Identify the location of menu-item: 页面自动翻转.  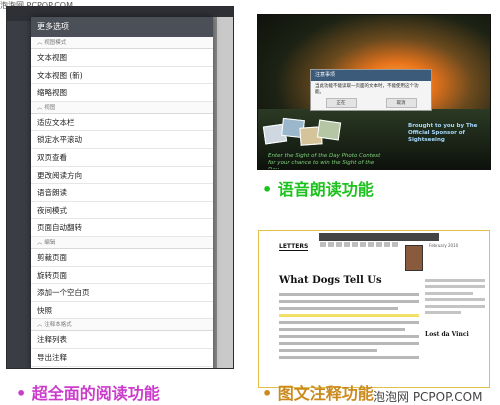
(122, 228).